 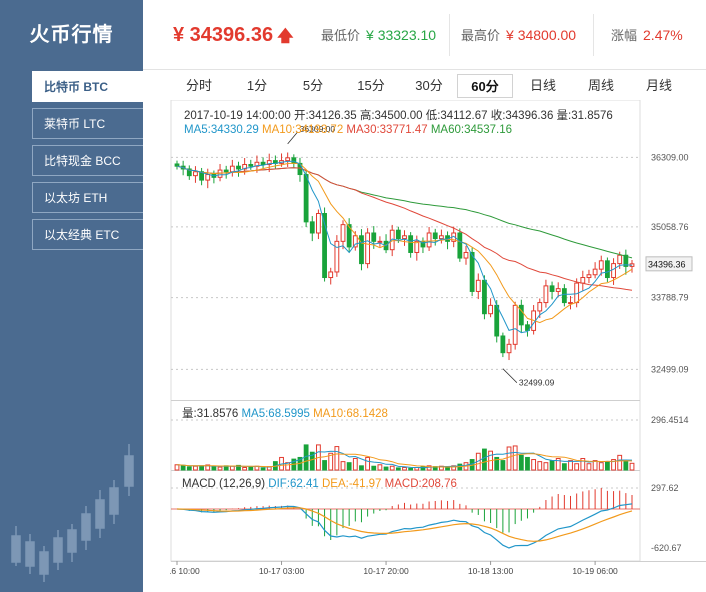 What do you see at coordinates (87, 197) in the screenshot?
I see `sidebar-item-eth: 以太坊 ETH` at bounding box center [87, 197].